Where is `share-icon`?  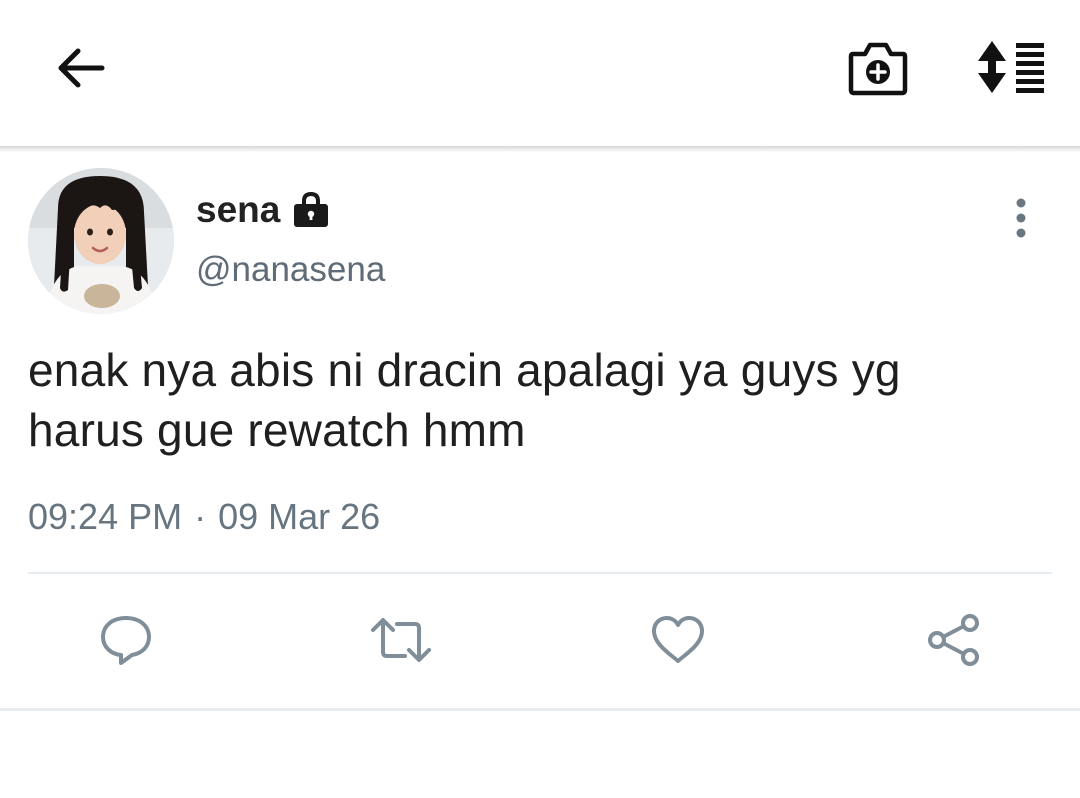
share-icon is located at coordinates (953, 640).